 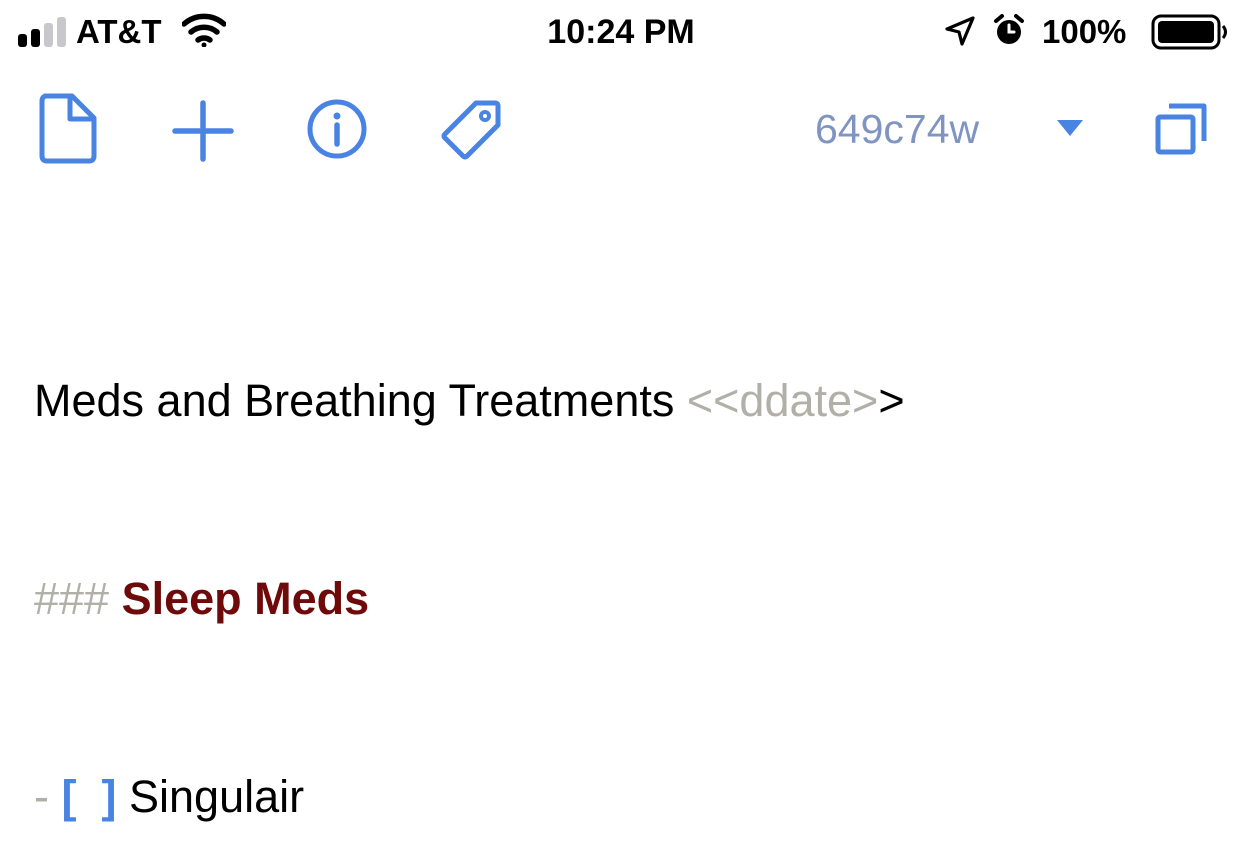 What do you see at coordinates (89, 796) in the screenshot?
I see `checkbox-space` at bounding box center [89, 796].